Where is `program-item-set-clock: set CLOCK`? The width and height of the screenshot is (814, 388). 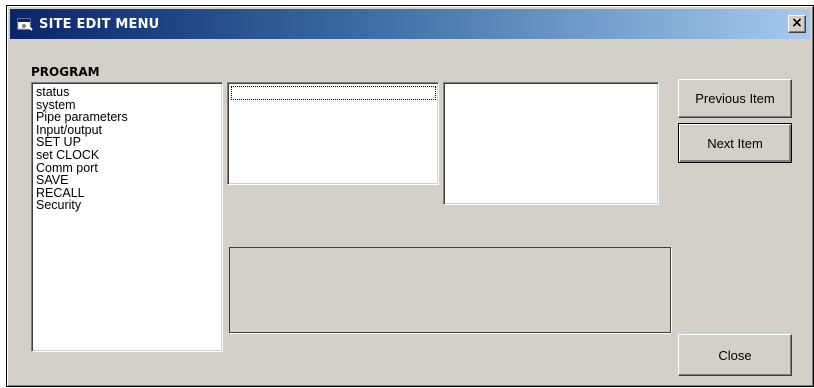 program-item-set-clock: set CLOCK is located at coordinates (127, 155).